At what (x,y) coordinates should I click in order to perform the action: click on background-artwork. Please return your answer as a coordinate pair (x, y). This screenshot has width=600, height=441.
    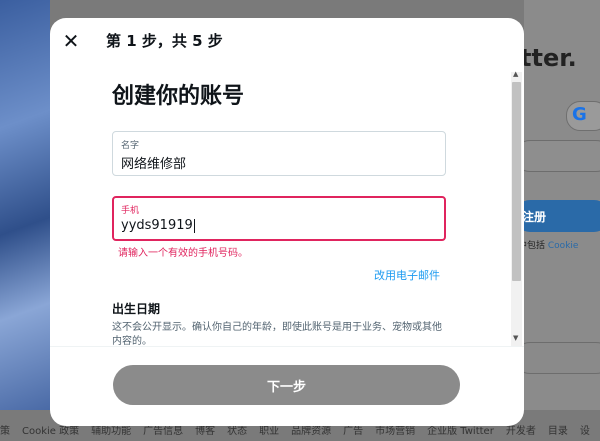
    Looking at the image, I should click on (25, 205).